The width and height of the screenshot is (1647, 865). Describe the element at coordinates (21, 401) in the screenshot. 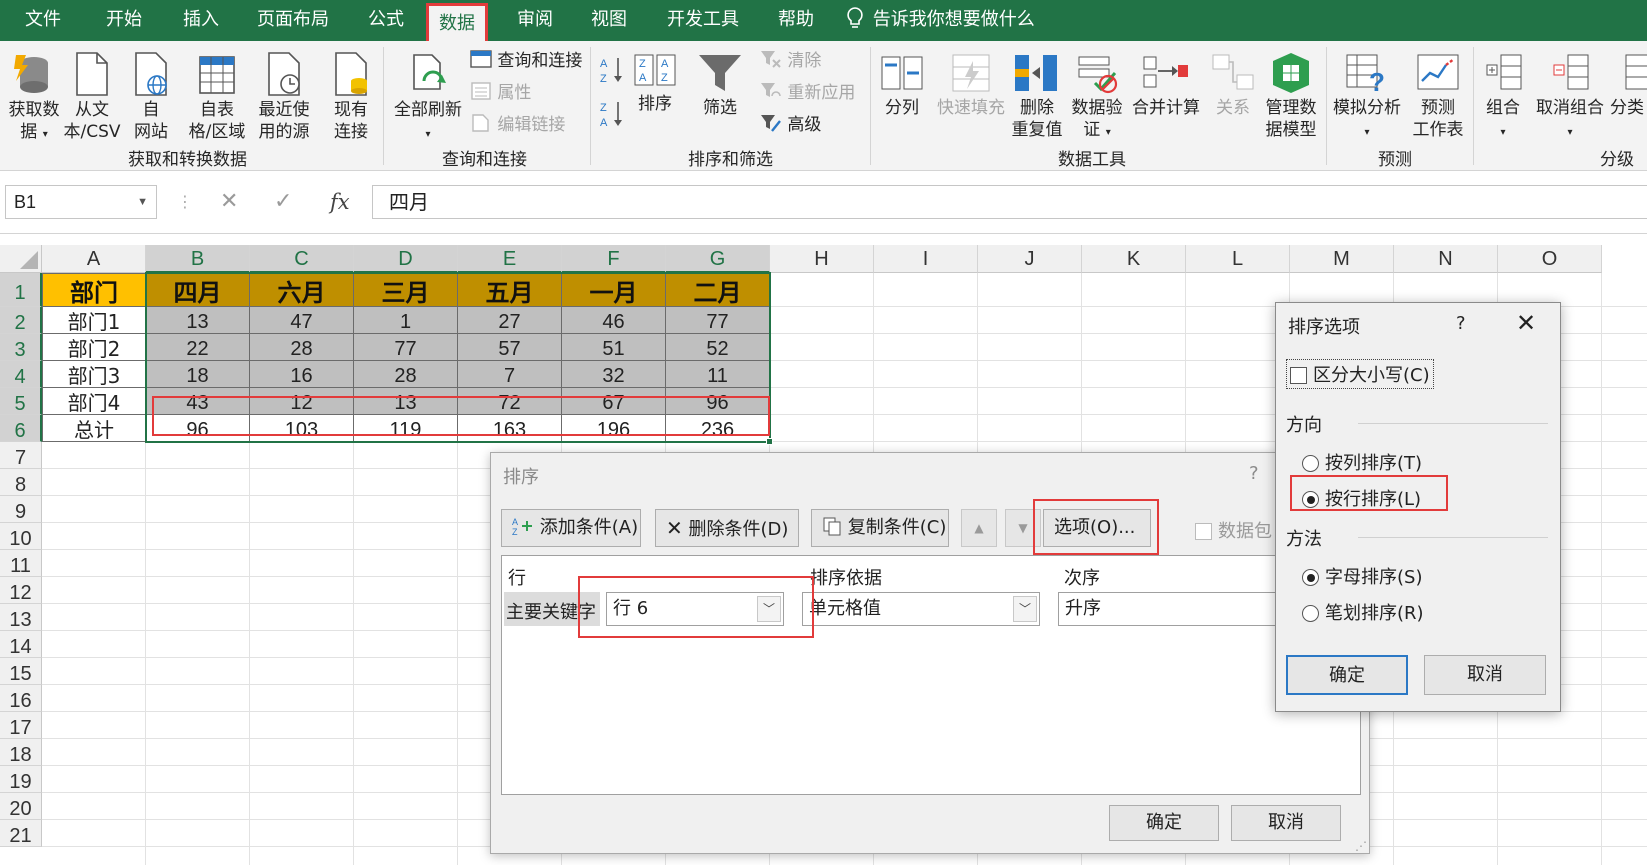

I see `row-header-5: 5` at that location.